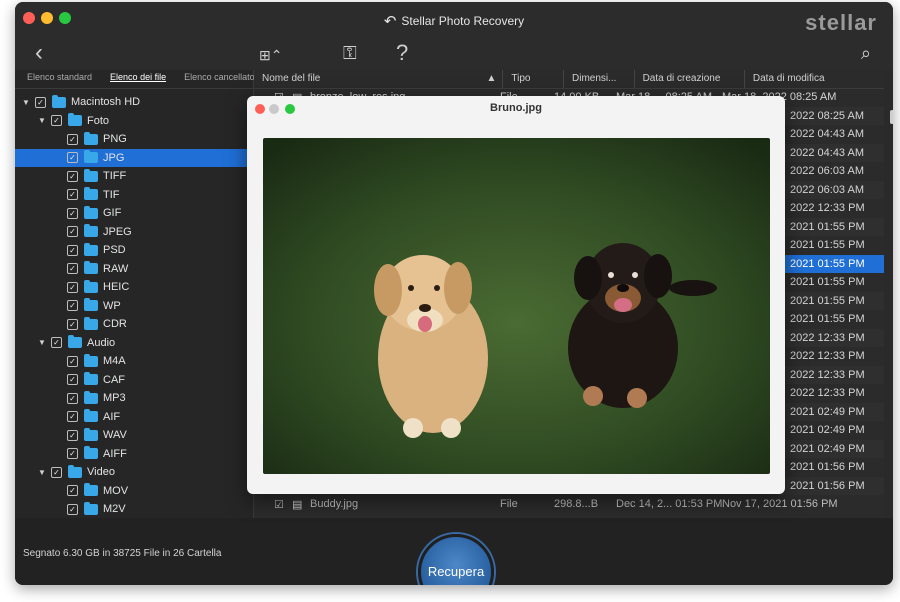 This screenshot has height=602, width=900. Describe the element at coordinates (101, 472) in the screenshot. I see `tree-node-label: Video` at that location.